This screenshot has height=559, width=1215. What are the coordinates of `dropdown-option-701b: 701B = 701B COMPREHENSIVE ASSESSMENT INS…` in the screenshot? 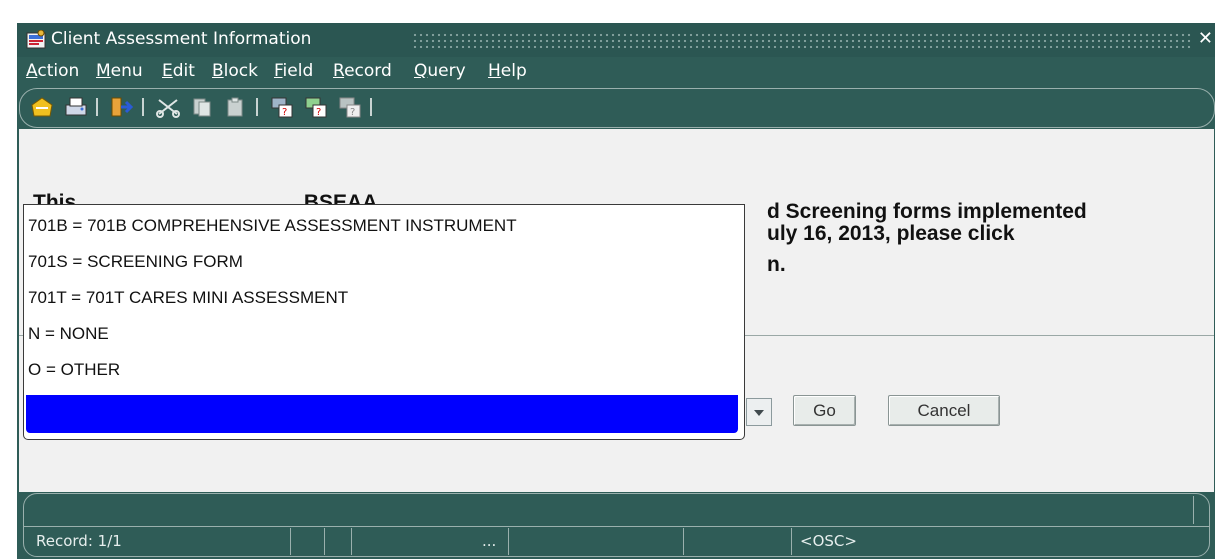 It's located at (272, 226).